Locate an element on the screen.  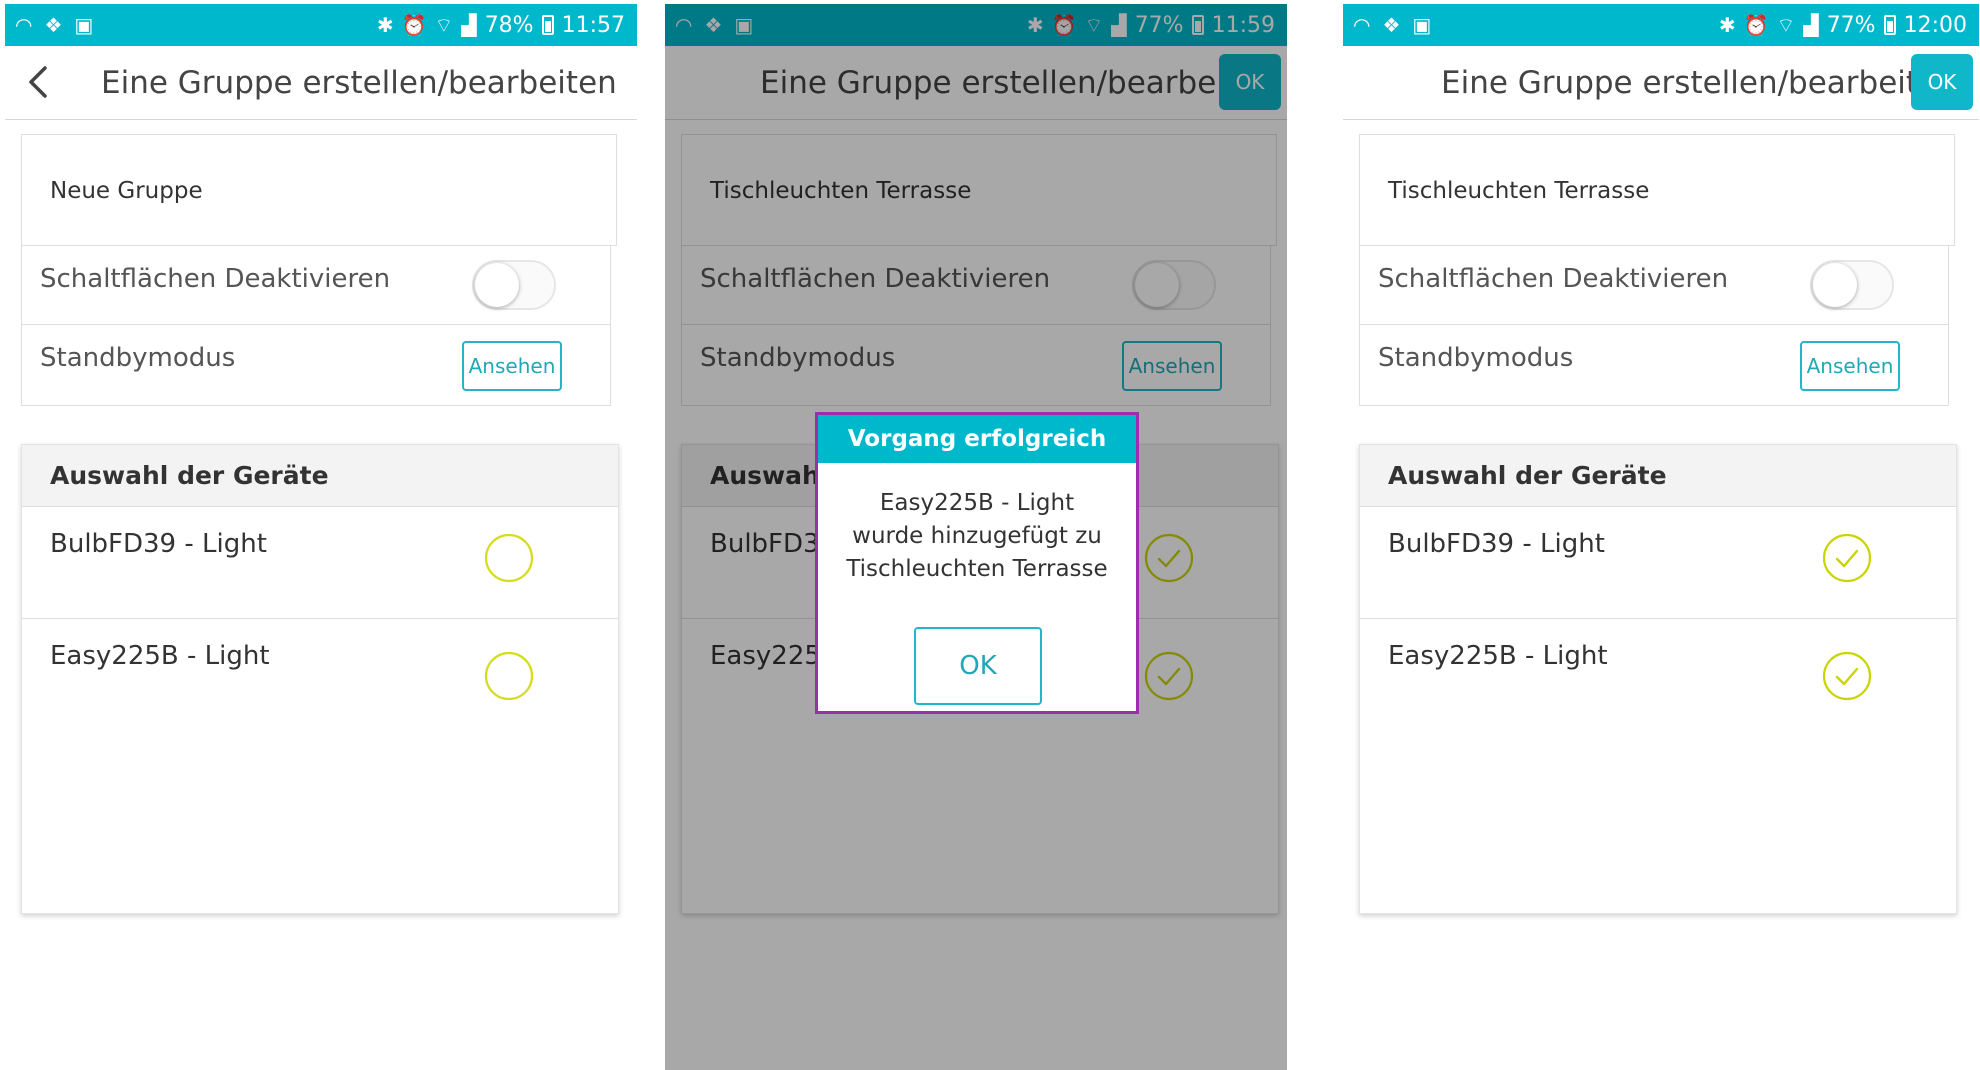
dialog-title: Vorgang erfolgreich is located at coordinates (977, 439).